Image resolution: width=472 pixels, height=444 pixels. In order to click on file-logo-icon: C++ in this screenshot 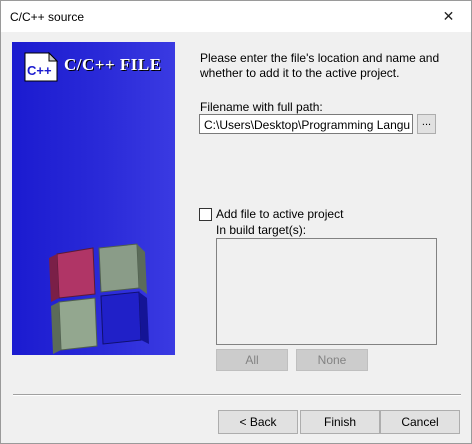, I will do `click(41, 66)`.